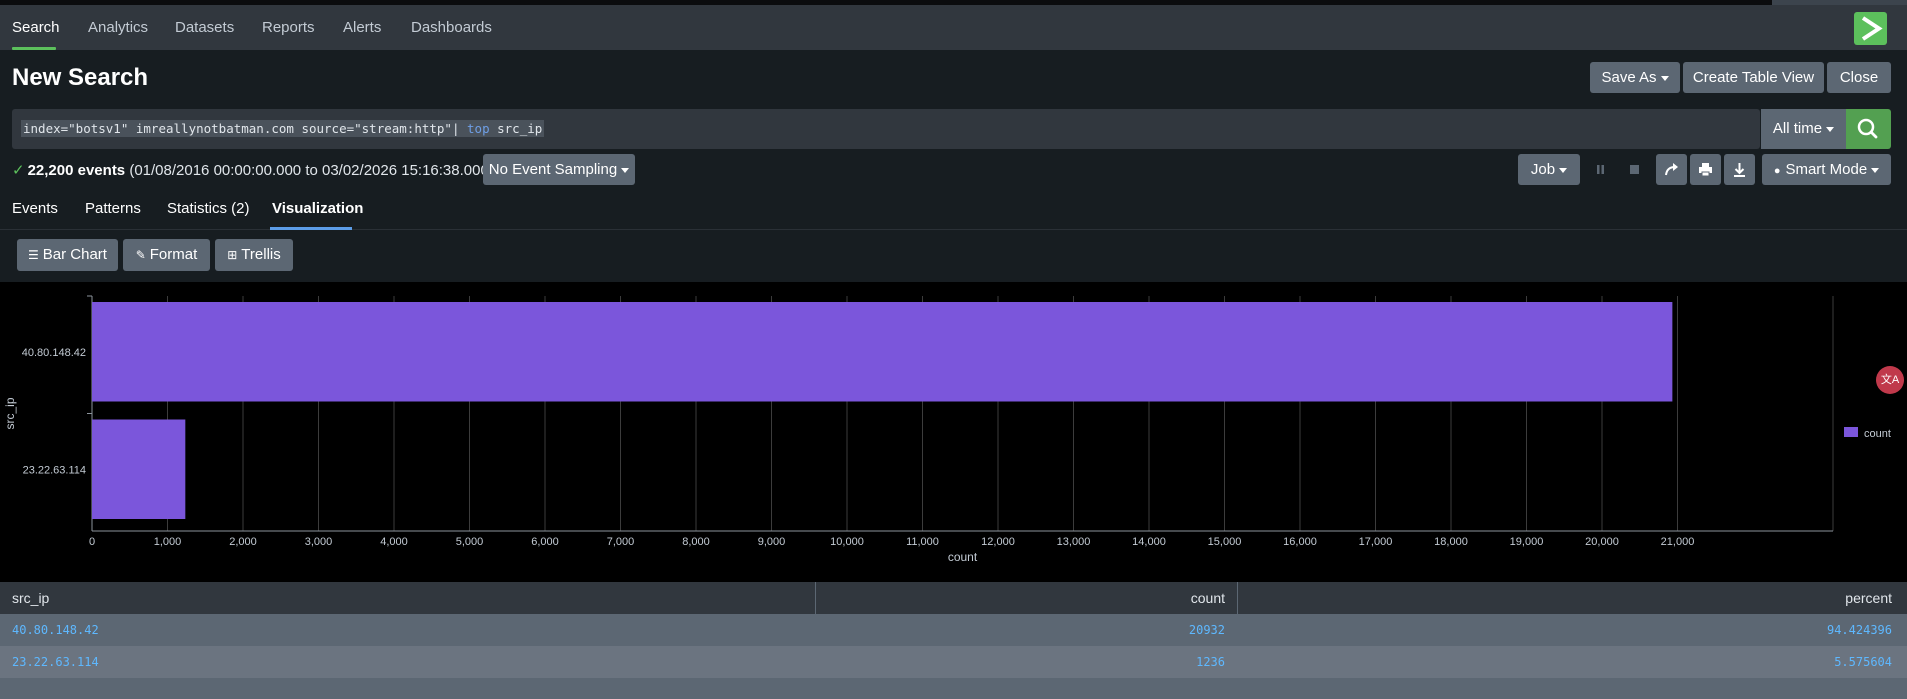 This screenshot has height=699, width=1907. What do you see at coordinates (451, 27) in the screenshot?
I see `nav-tab-dashboards: Dashboards` at bounding box center [451, 27].